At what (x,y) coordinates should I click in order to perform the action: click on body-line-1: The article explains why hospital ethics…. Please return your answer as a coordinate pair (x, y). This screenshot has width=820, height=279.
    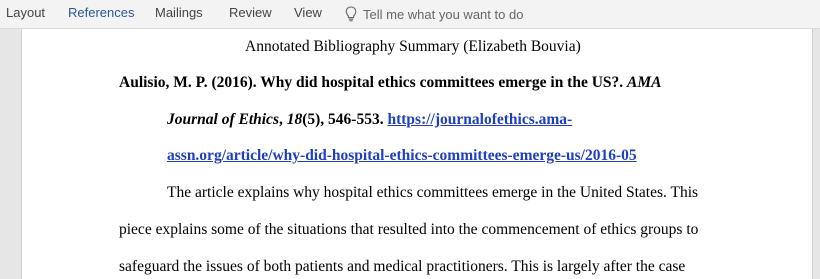
    Looking at the image, I should click on (433, 192).